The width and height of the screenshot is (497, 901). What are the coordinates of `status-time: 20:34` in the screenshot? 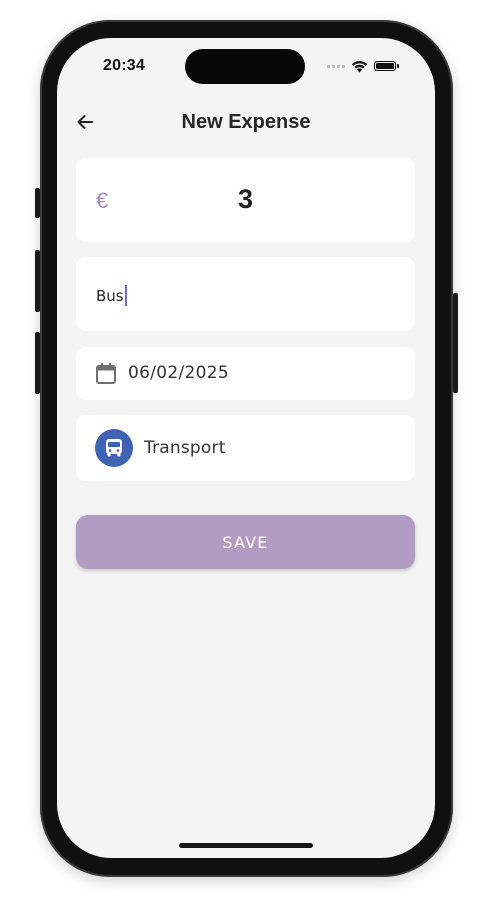 It's located at (124, 65).